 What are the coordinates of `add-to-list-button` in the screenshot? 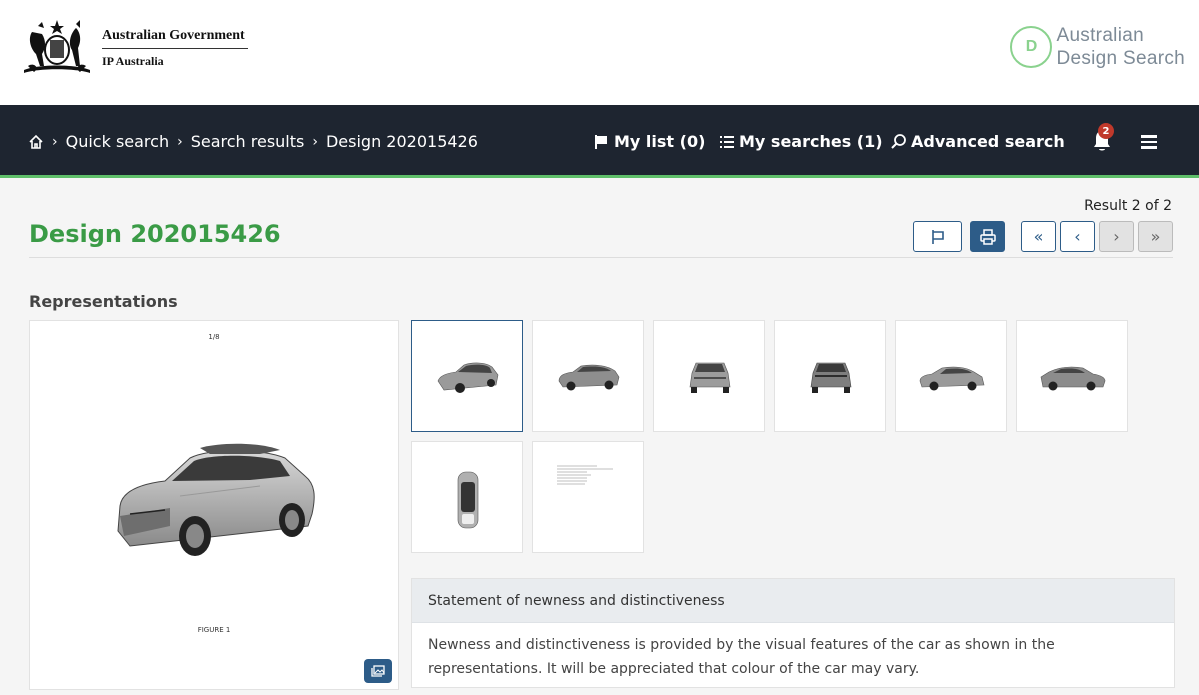 It's located at (937, 236).